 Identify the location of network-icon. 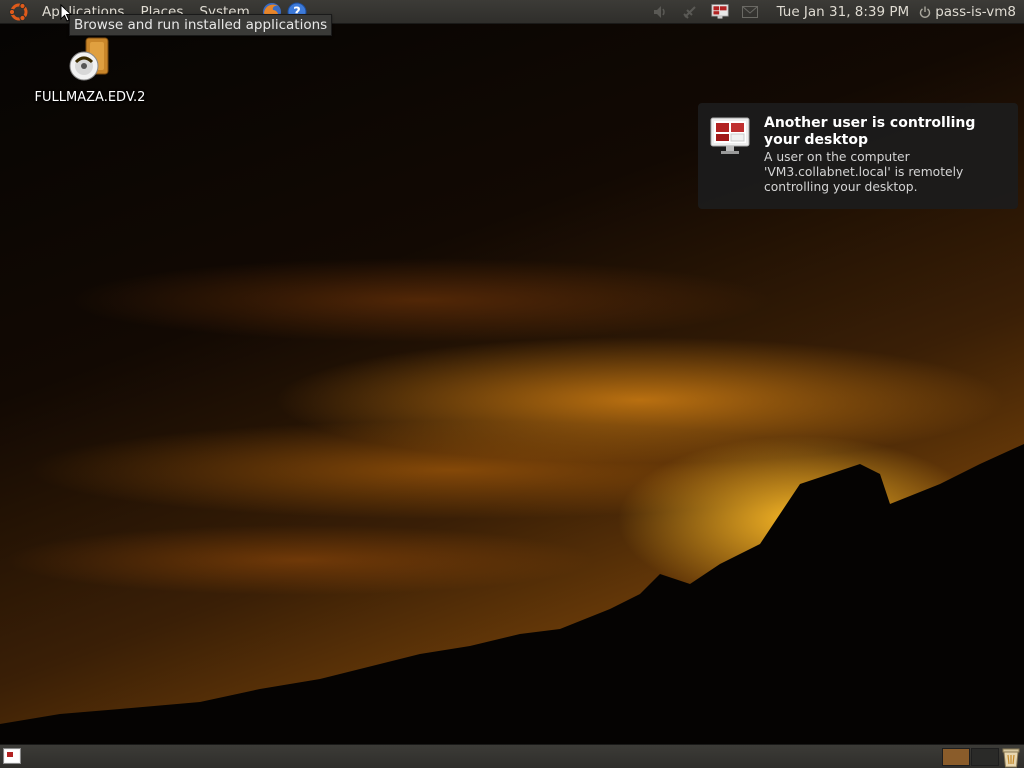
(690, 12).